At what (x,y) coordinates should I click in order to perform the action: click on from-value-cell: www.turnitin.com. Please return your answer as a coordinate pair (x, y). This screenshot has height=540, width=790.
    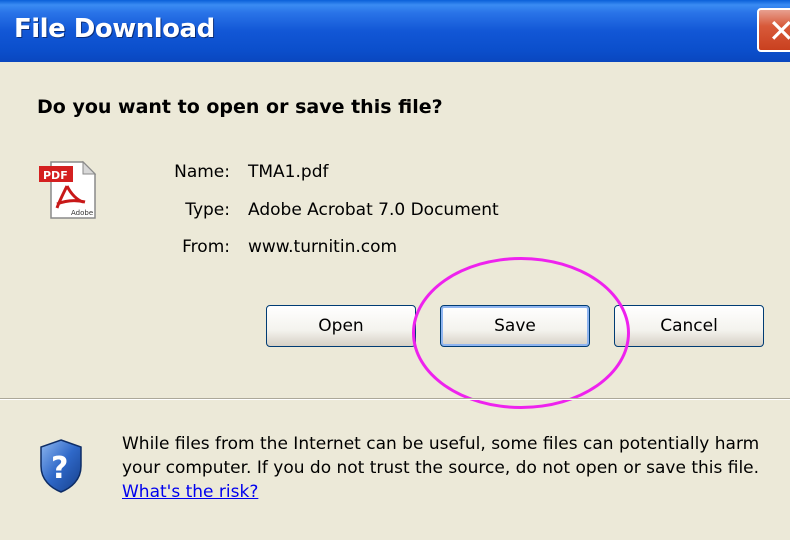
    Looking at the image, I should click on (448, 250).